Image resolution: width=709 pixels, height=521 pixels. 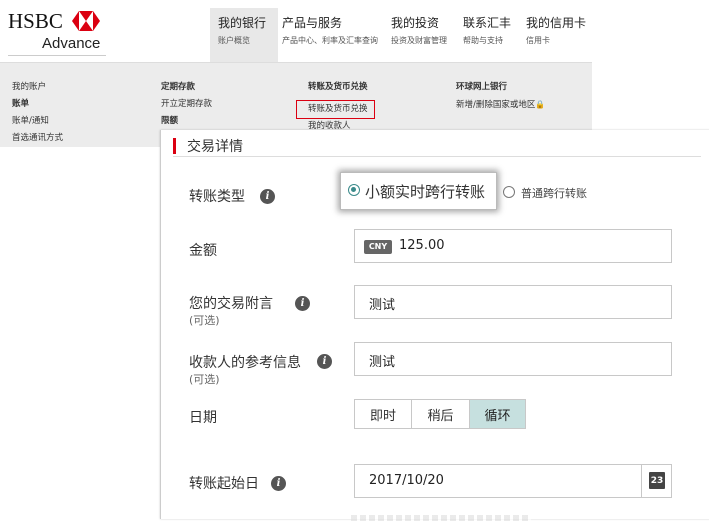 What do you see at coordinates (330, 40) in the screenshot?
I see `nav-subtitle: 产品中心、利率及汇率查询` at bounding box center [330, 40].